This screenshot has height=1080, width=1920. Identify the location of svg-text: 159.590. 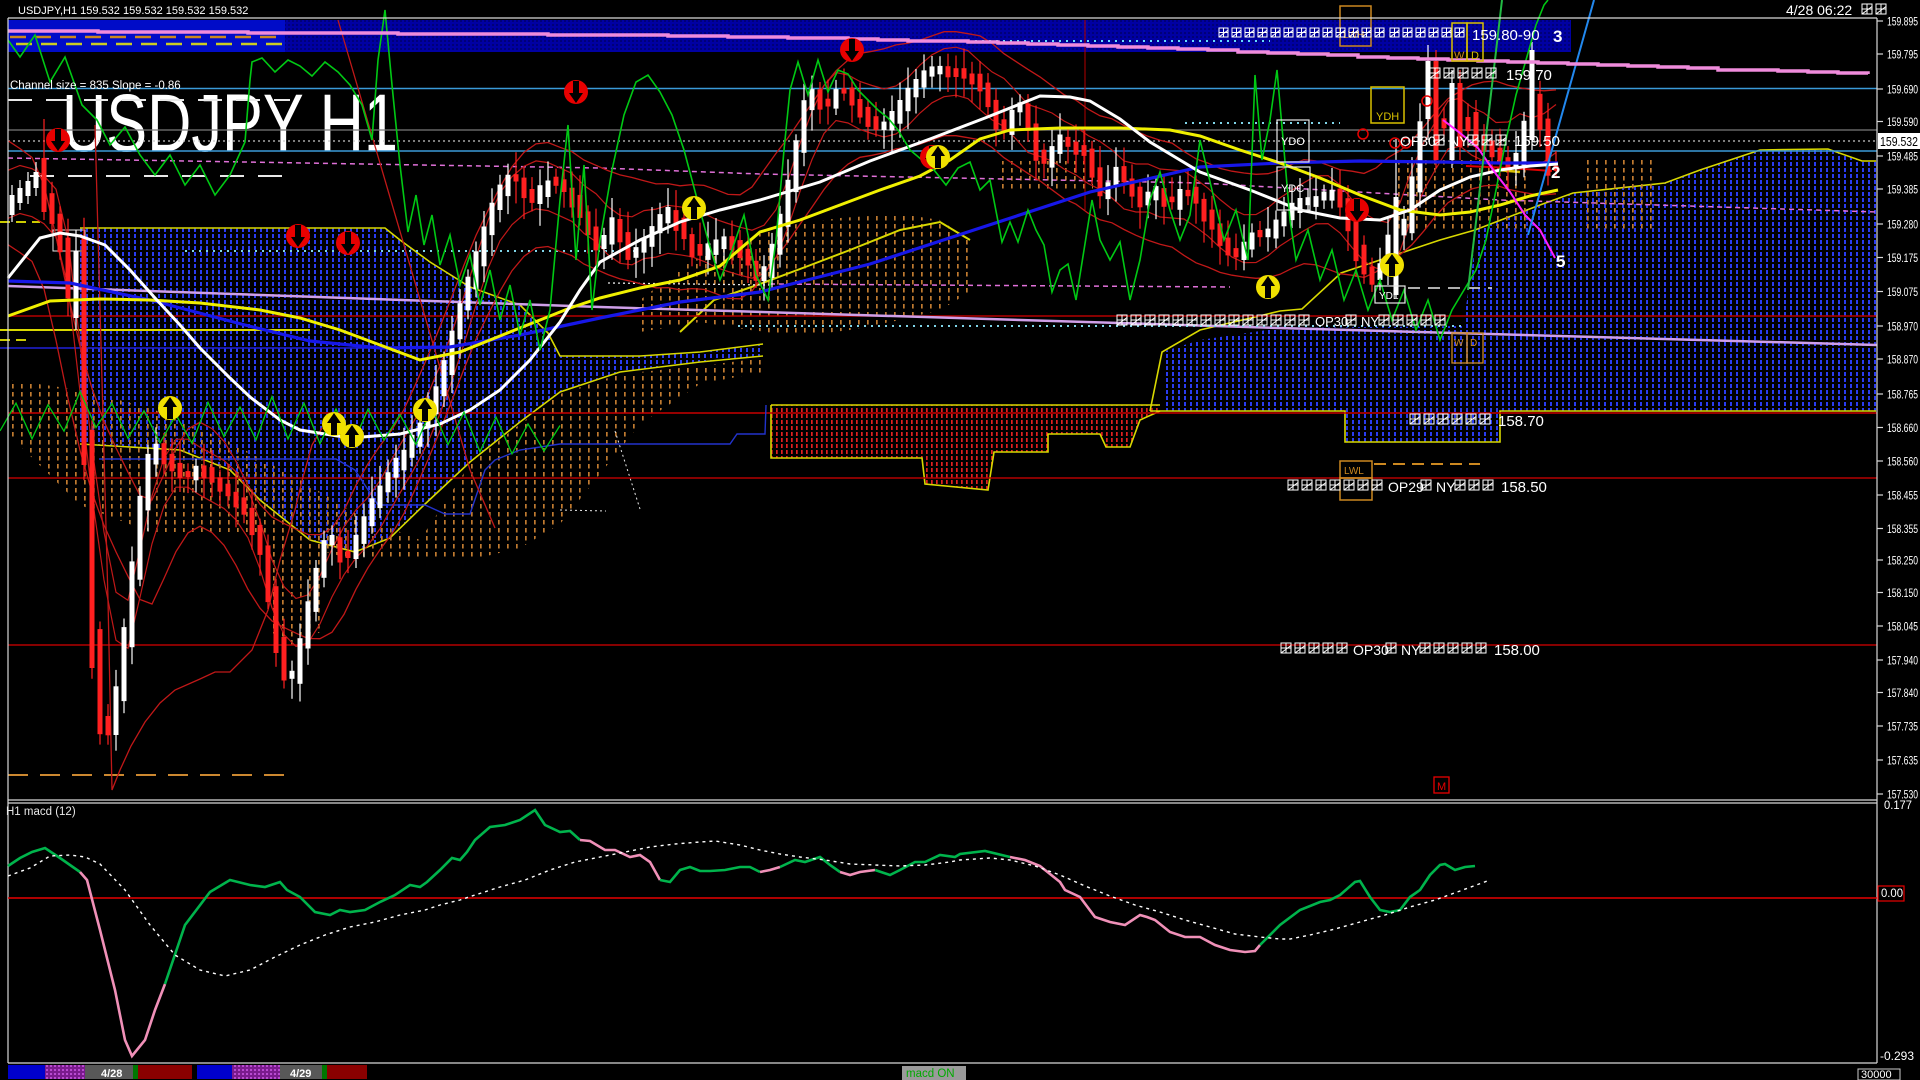
(1902, 122).